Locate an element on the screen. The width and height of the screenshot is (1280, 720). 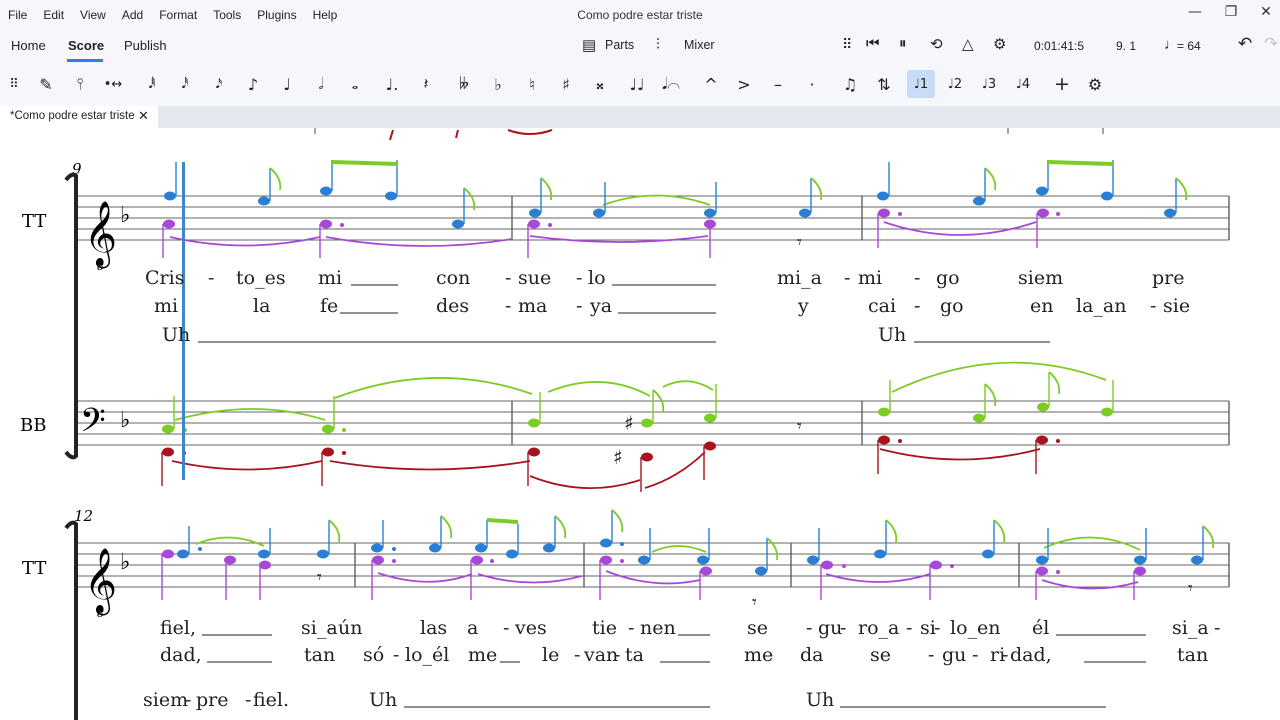
lyric-syllable: fiel. is located at coordinates (271, 700).